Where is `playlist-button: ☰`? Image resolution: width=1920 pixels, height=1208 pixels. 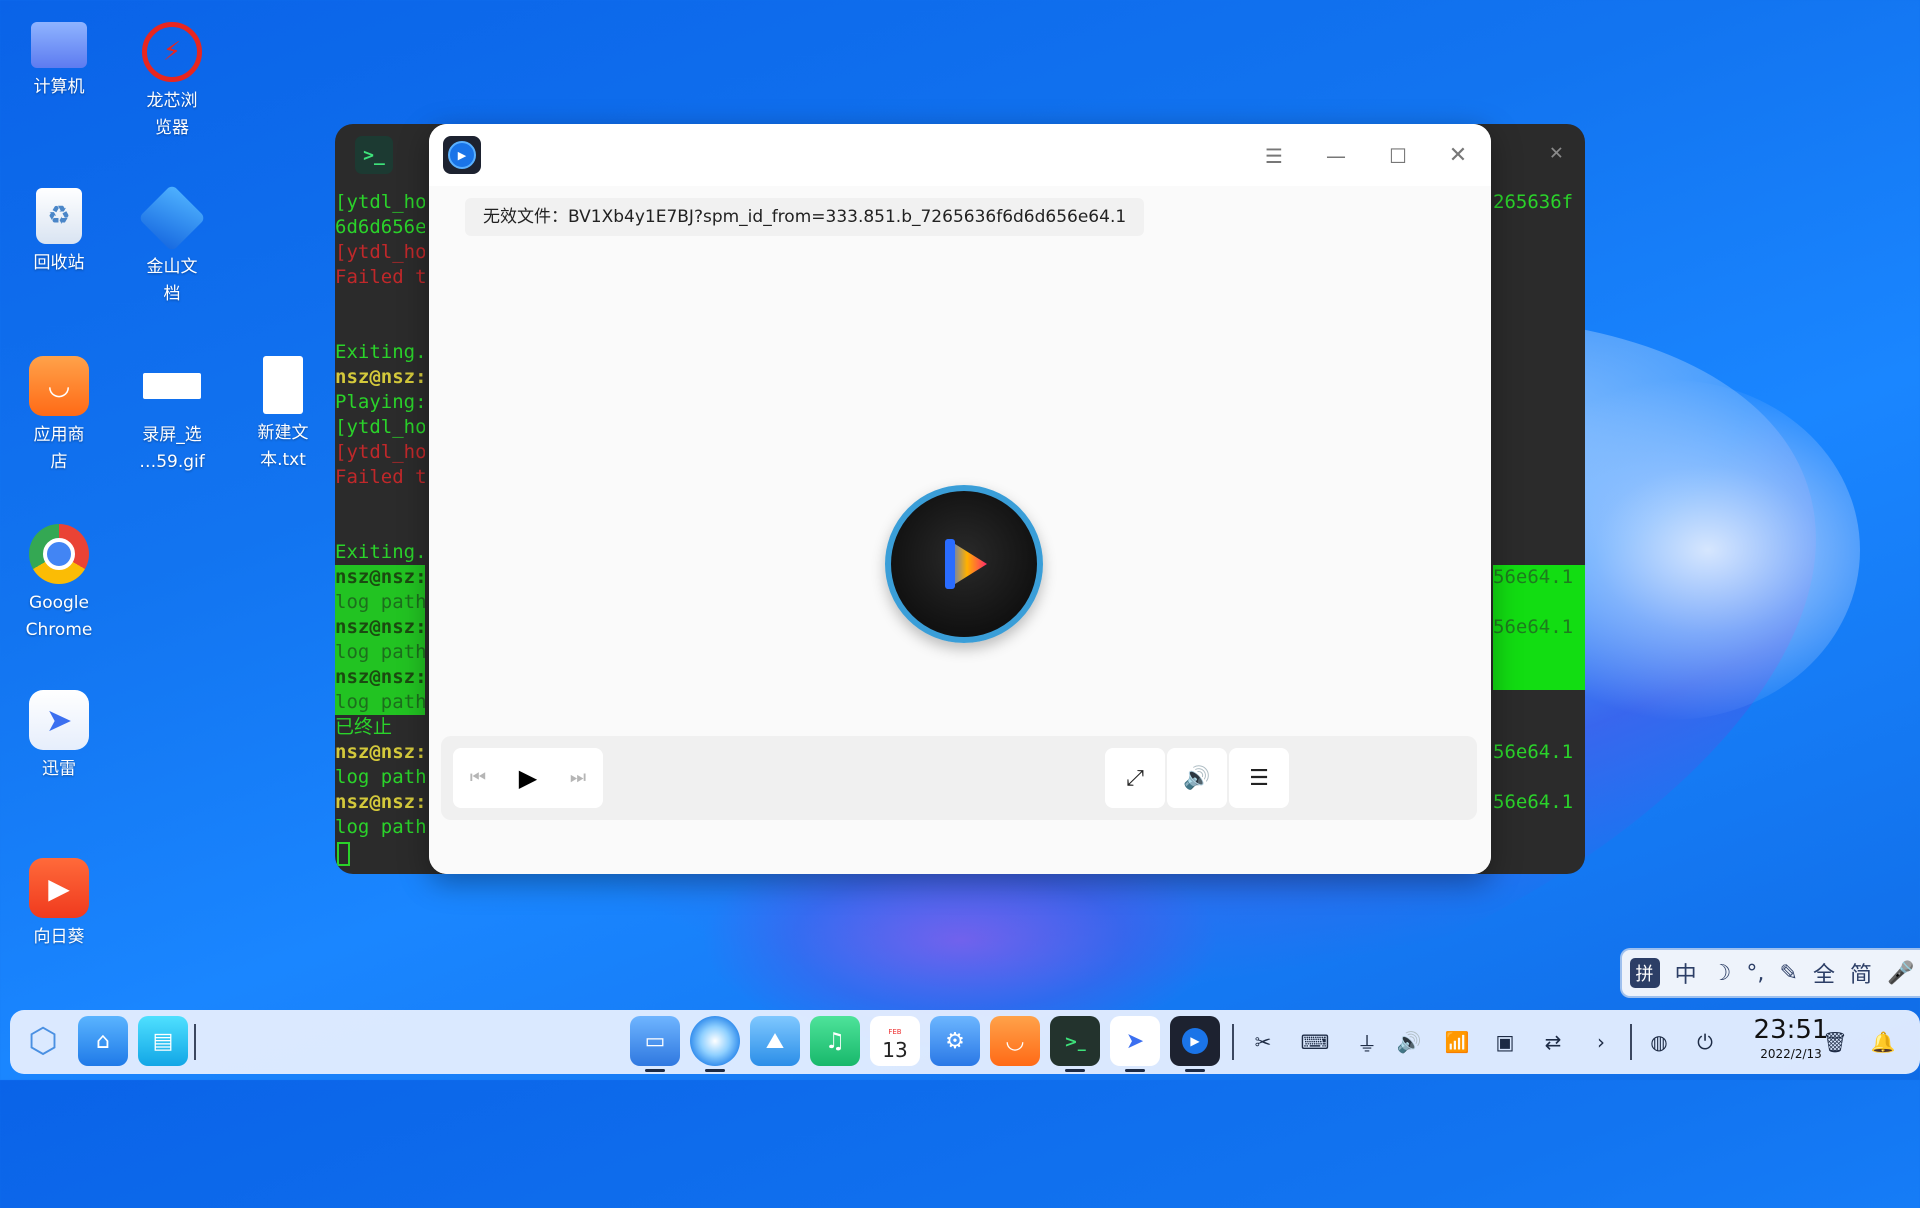 playlist-button: ☰ is located at coordinates (1259, 778).